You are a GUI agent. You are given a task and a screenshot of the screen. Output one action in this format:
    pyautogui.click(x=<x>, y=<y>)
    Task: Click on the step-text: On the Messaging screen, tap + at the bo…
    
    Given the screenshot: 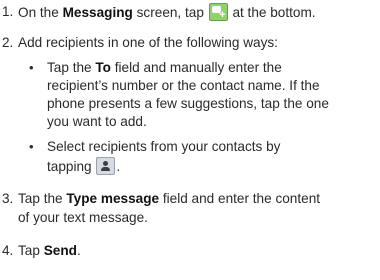 What is the action you would take?
    pyautogui.click(x=167, y=12)
    